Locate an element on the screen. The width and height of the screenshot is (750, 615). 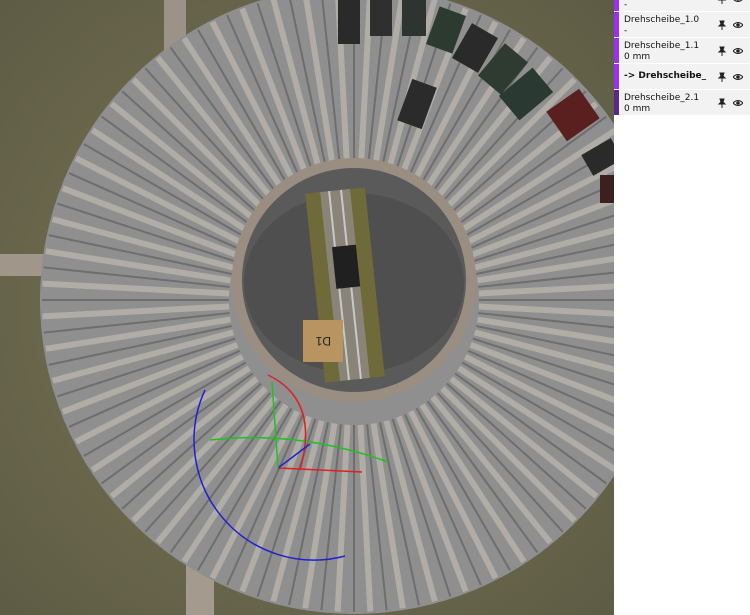
layer-row-name: Drehscheibe_1.1 is located at coordinates (662, 46).